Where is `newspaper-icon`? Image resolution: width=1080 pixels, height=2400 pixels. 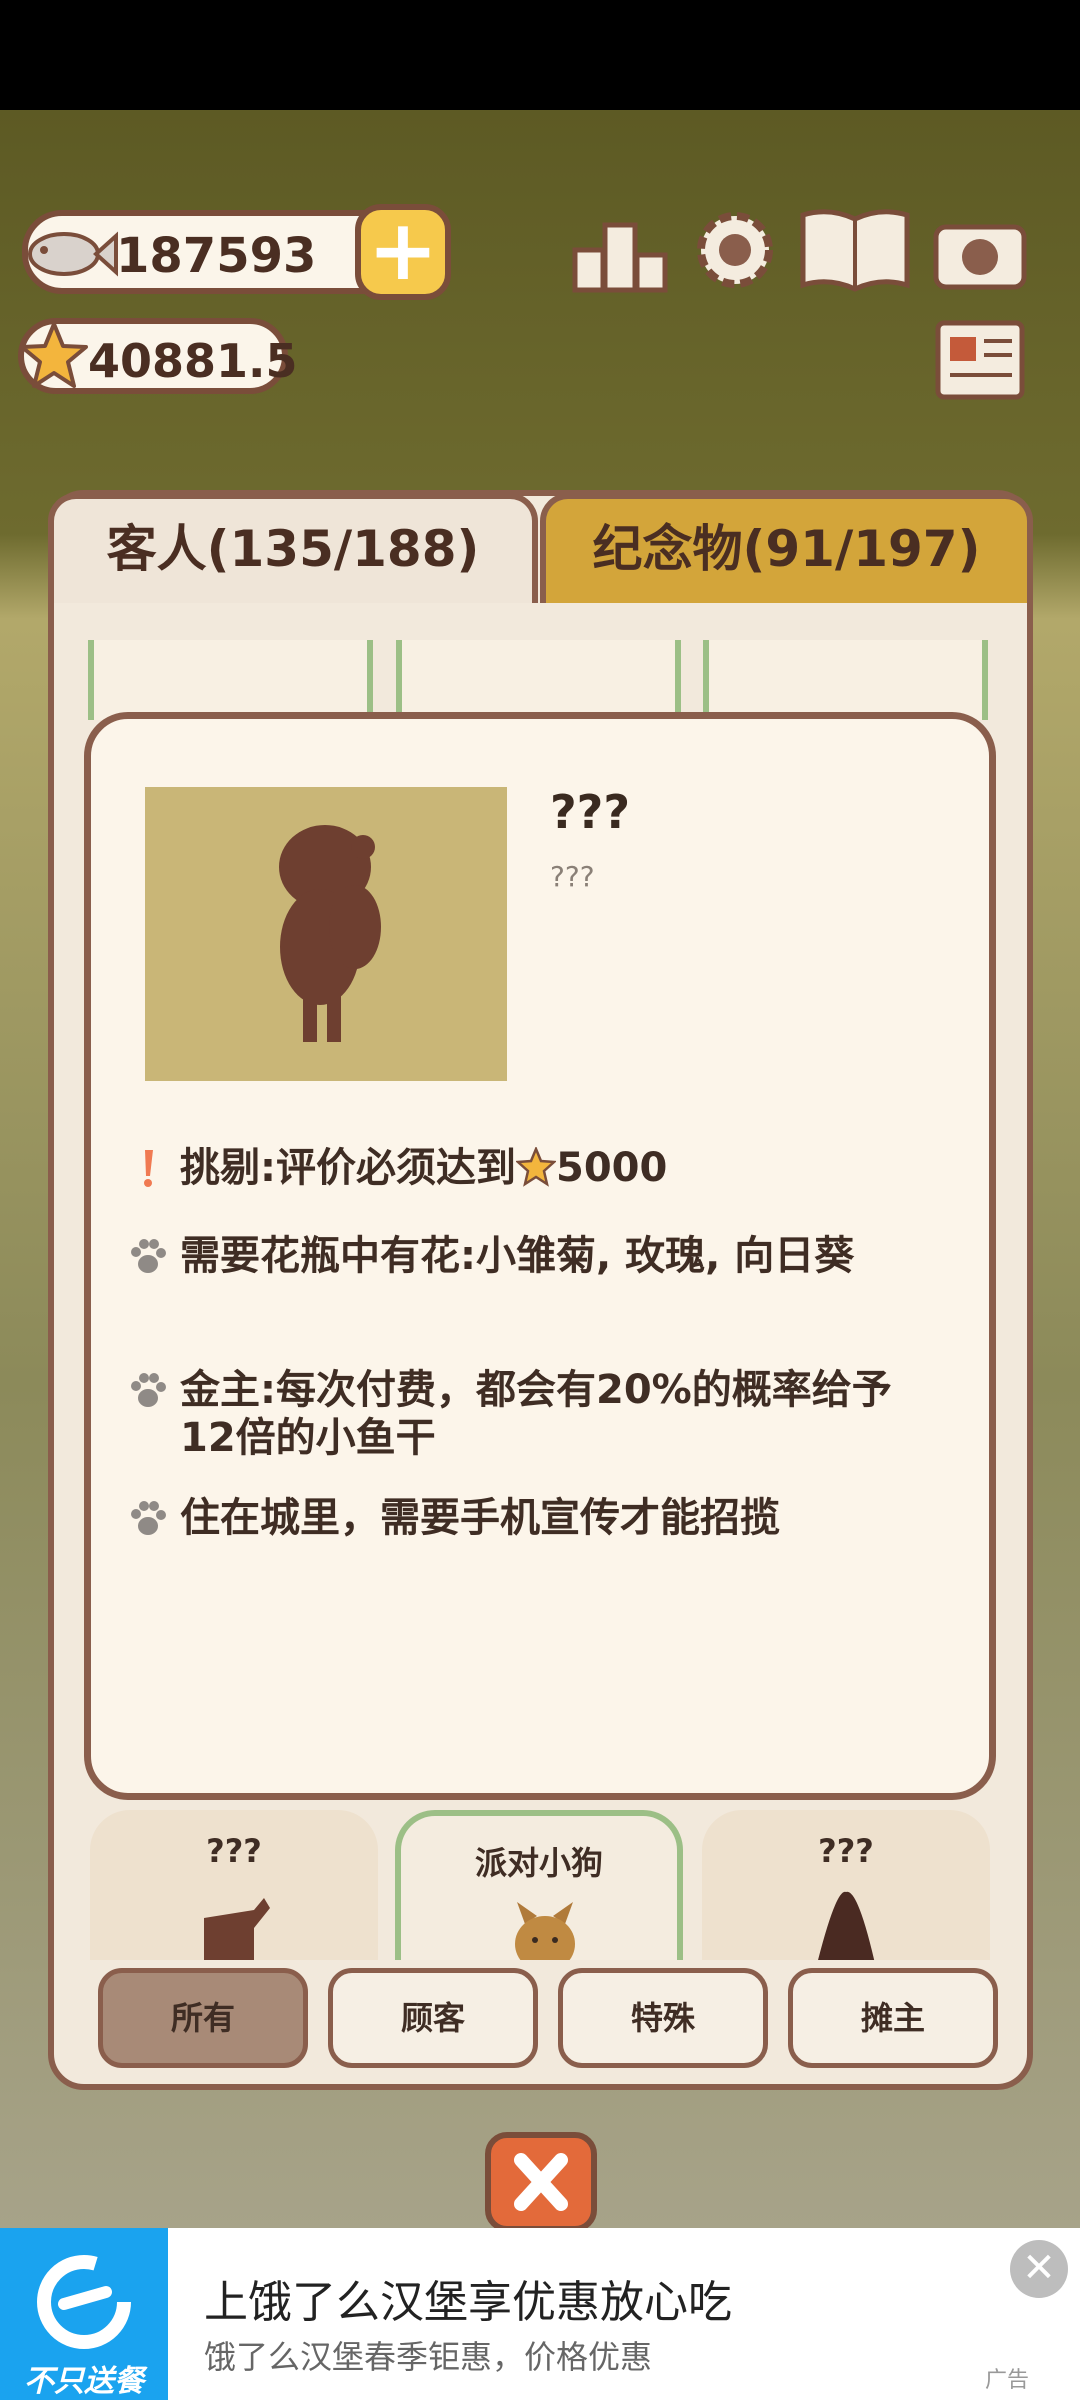 newspaper-icon is located at coordinates (980, 360).